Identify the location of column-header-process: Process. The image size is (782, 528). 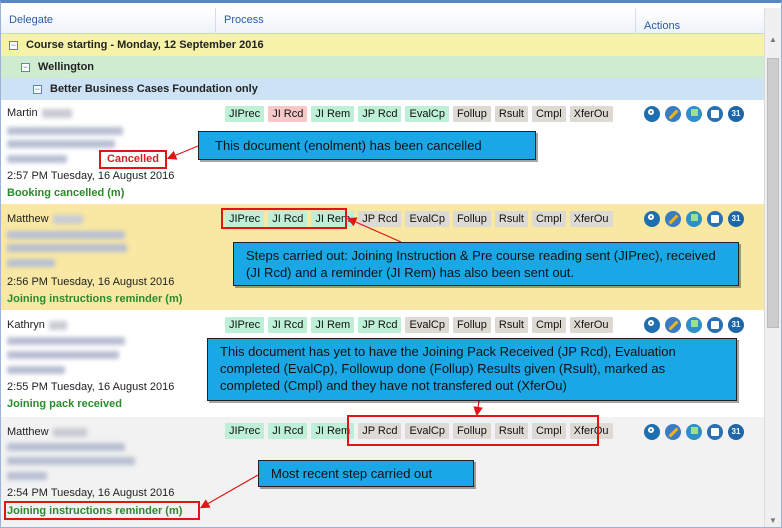
(426, 21).